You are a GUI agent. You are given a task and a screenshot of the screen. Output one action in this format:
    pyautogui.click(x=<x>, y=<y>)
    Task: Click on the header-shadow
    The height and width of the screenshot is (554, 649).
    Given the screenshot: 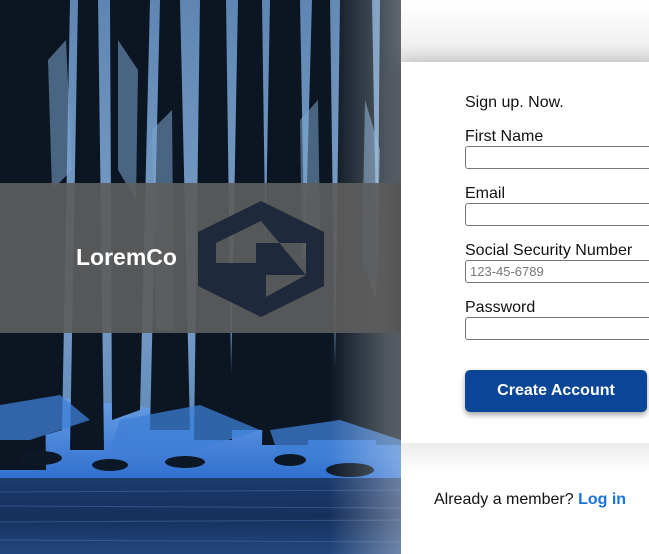 What is the action you would take?
    pyautogui.click(x=525, y=31)
    